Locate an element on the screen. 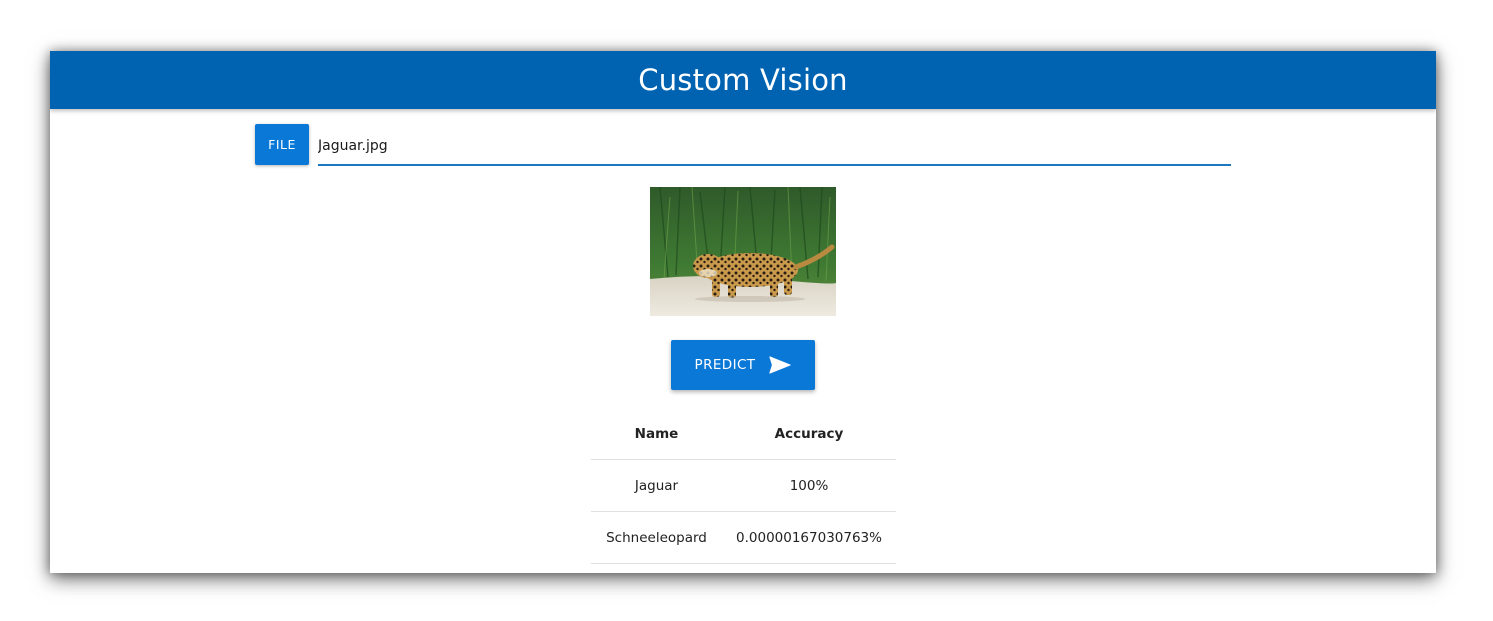 Image resolution: width=1493 pixels, height=621 pixels. table-row: Schneeleopard 0.00000167030763% is located at coordinates (743, 537).